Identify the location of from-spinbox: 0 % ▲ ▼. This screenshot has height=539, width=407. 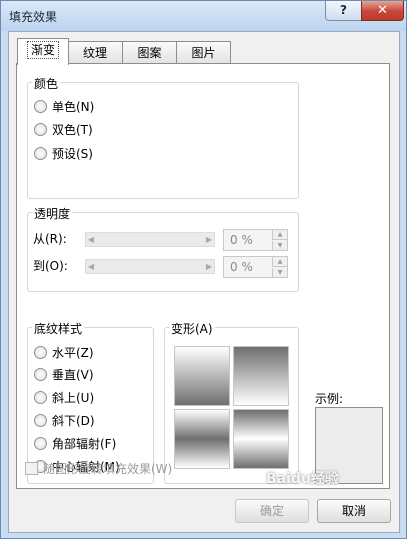
(255, 240).